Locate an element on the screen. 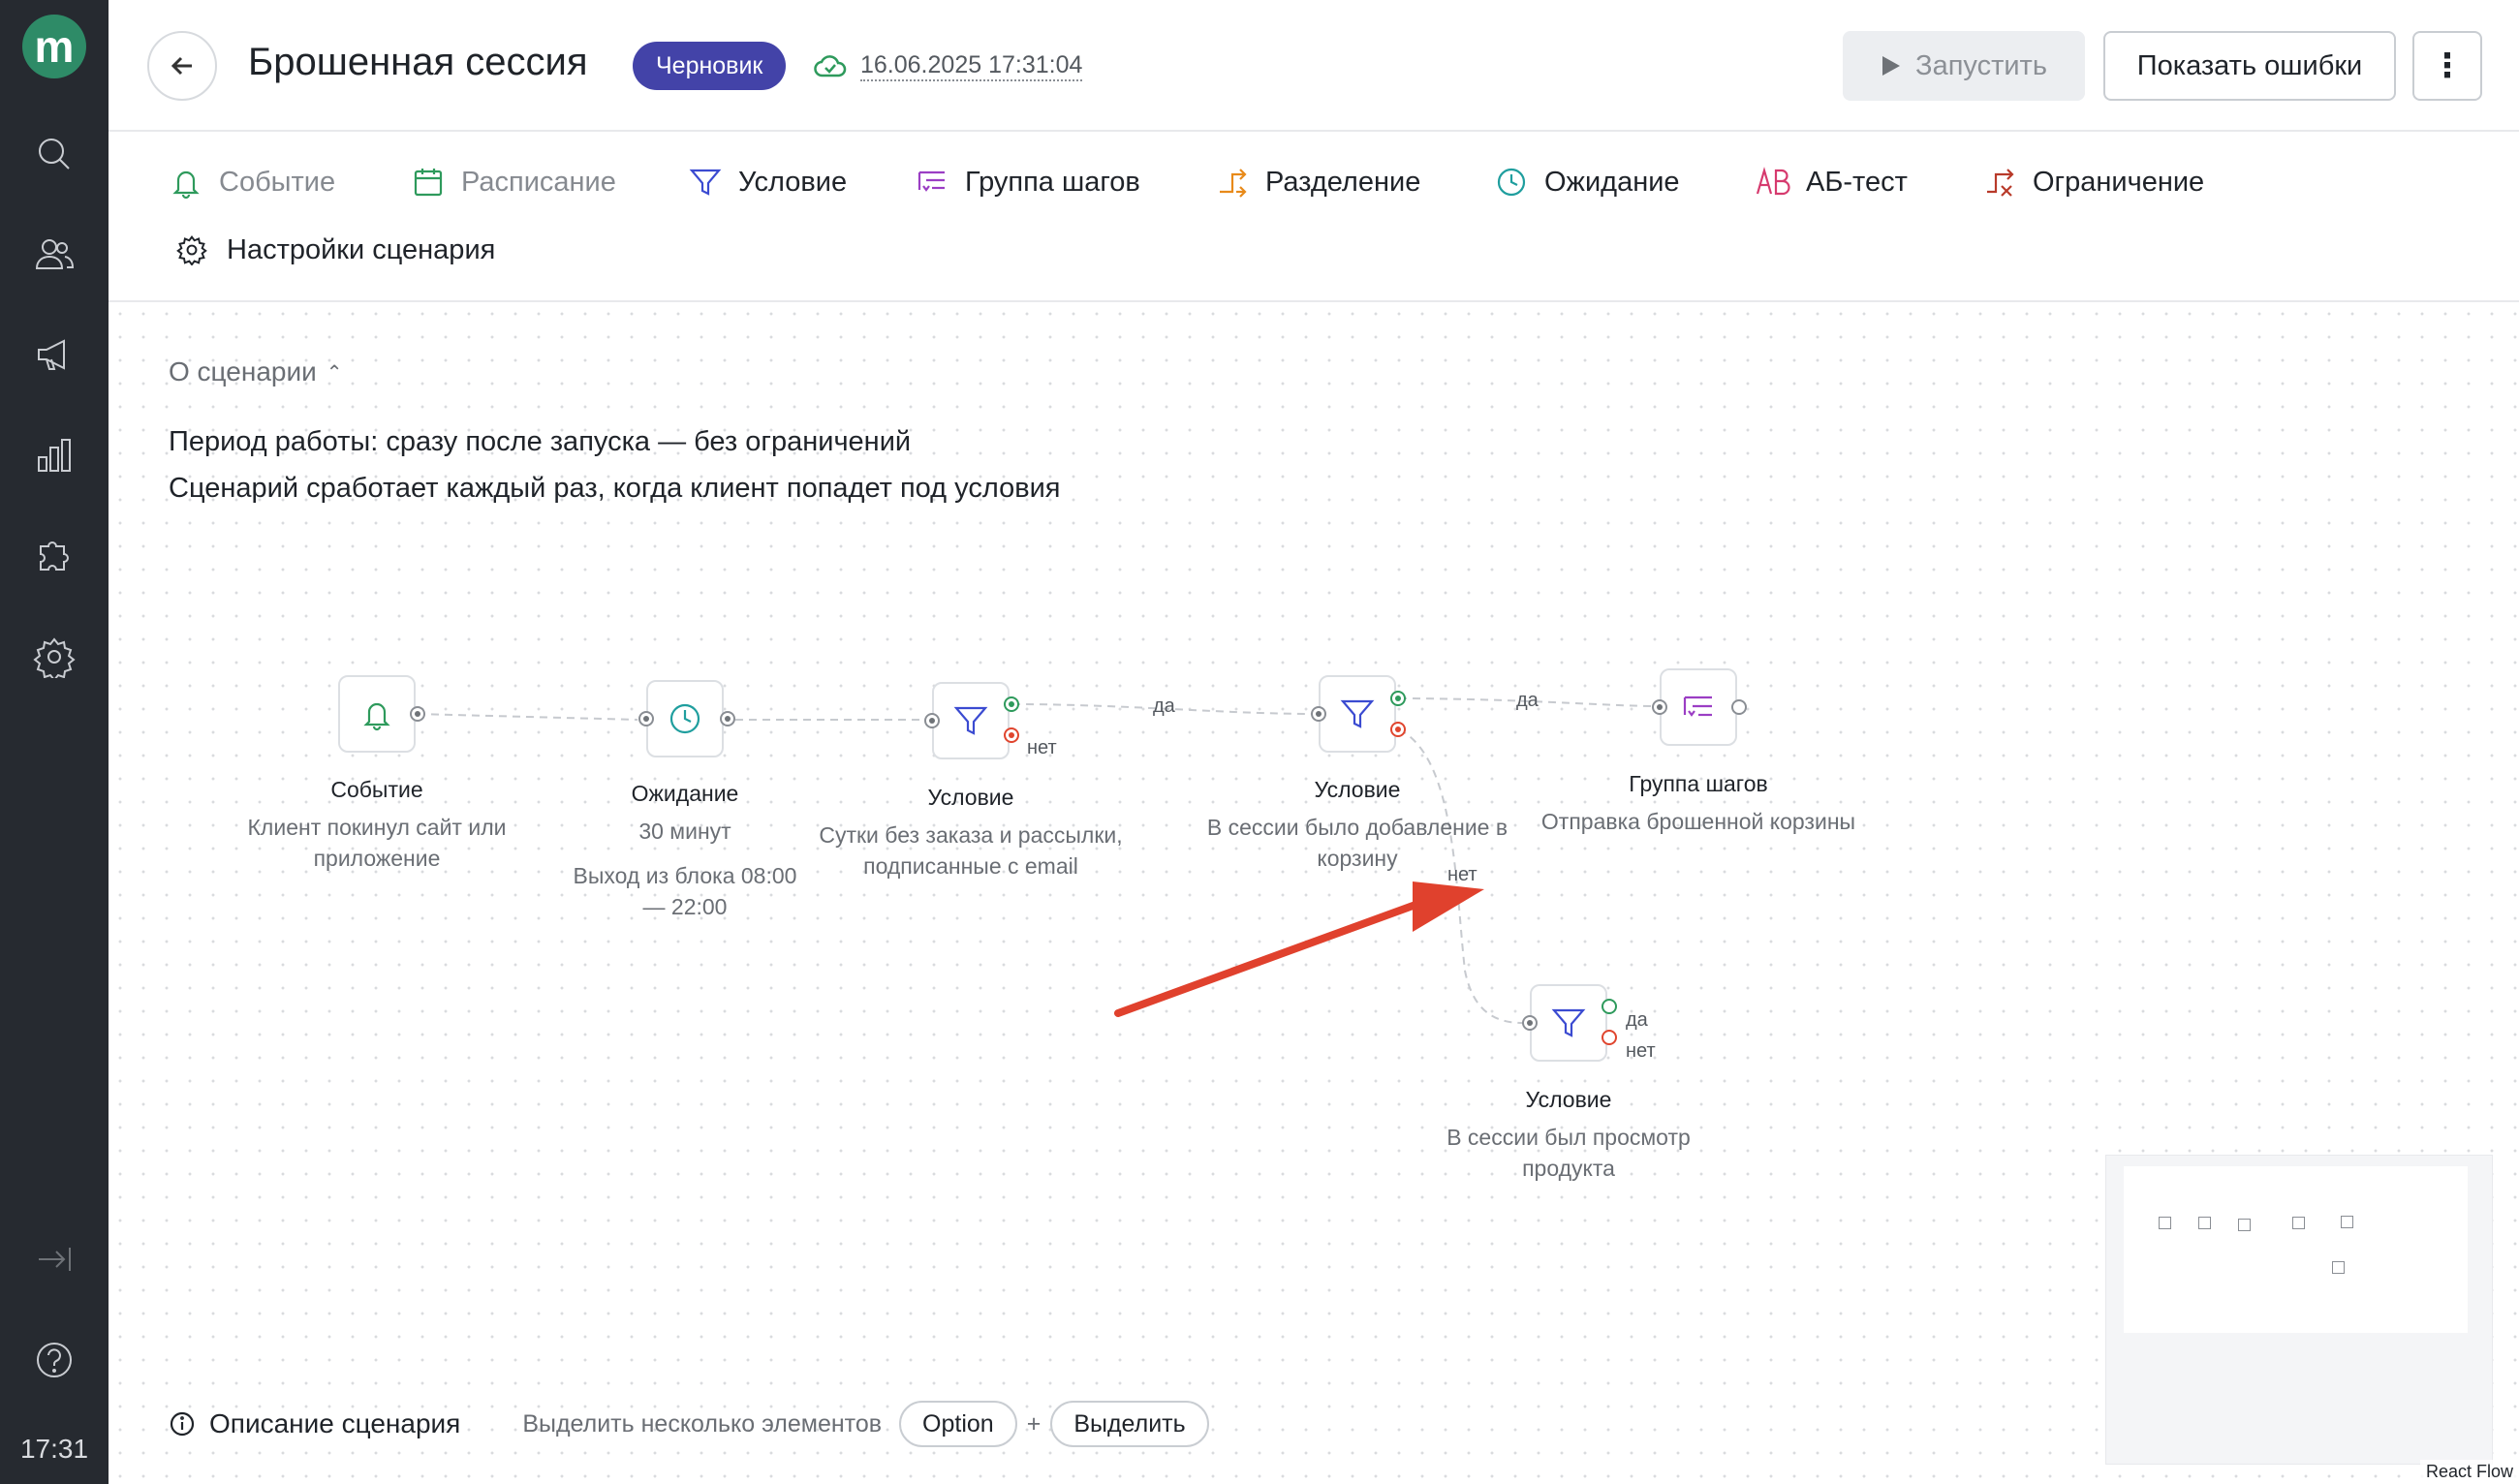  status-badge: Черновик is located at coordinates (710, 66).